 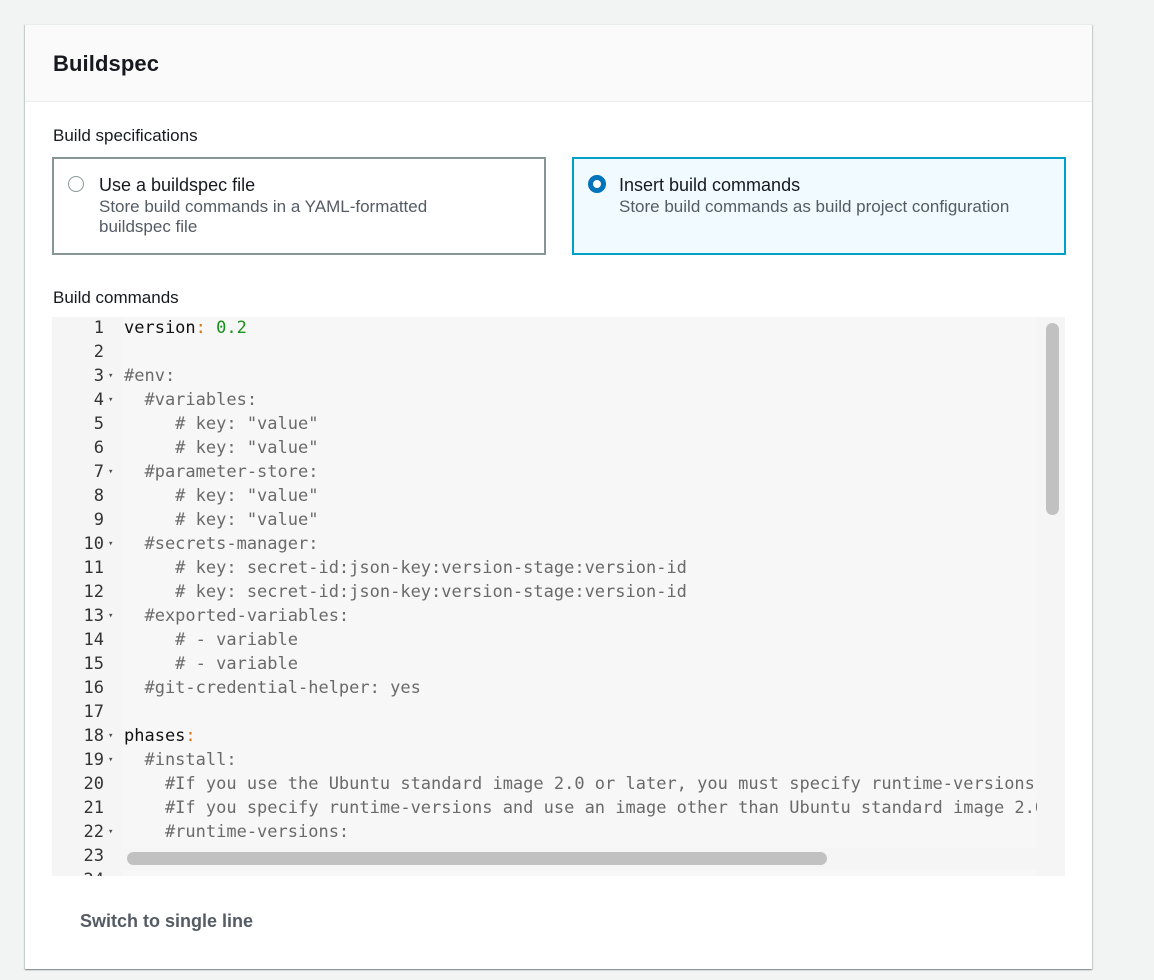 What do you see at coordinates (191, 400) in the screenshot?
I see `code-line: #variables:` at bounding box center [191, 400].